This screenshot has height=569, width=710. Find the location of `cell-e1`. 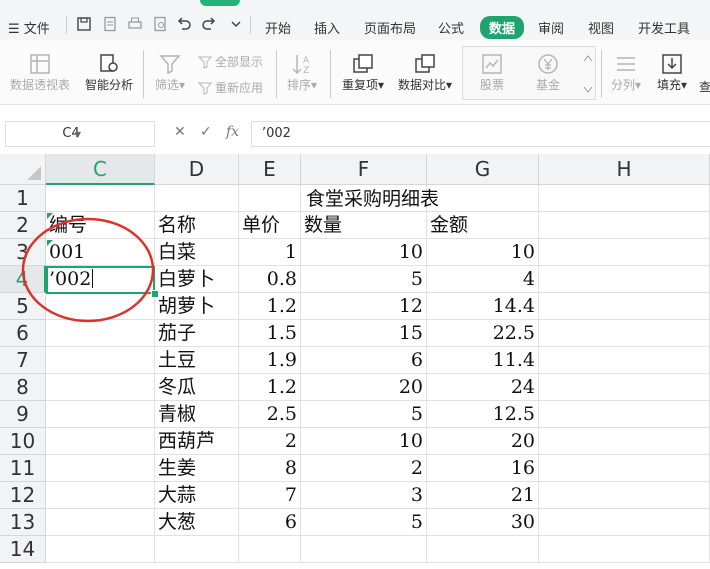

cell-e1 is located at coordinates (270, 198).